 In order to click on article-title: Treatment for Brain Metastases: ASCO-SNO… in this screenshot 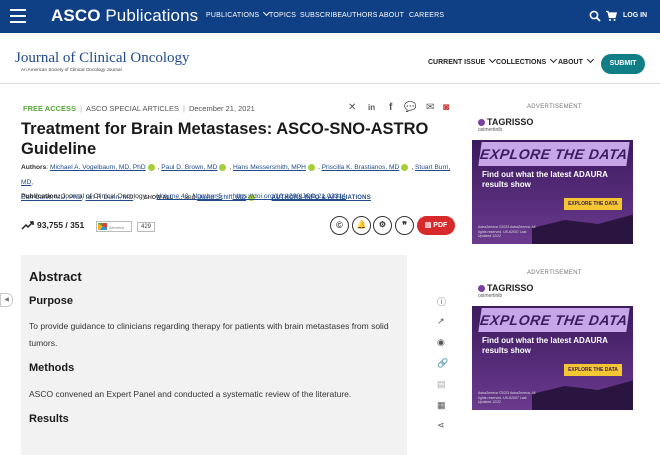, I will do `click(225, 139)`.